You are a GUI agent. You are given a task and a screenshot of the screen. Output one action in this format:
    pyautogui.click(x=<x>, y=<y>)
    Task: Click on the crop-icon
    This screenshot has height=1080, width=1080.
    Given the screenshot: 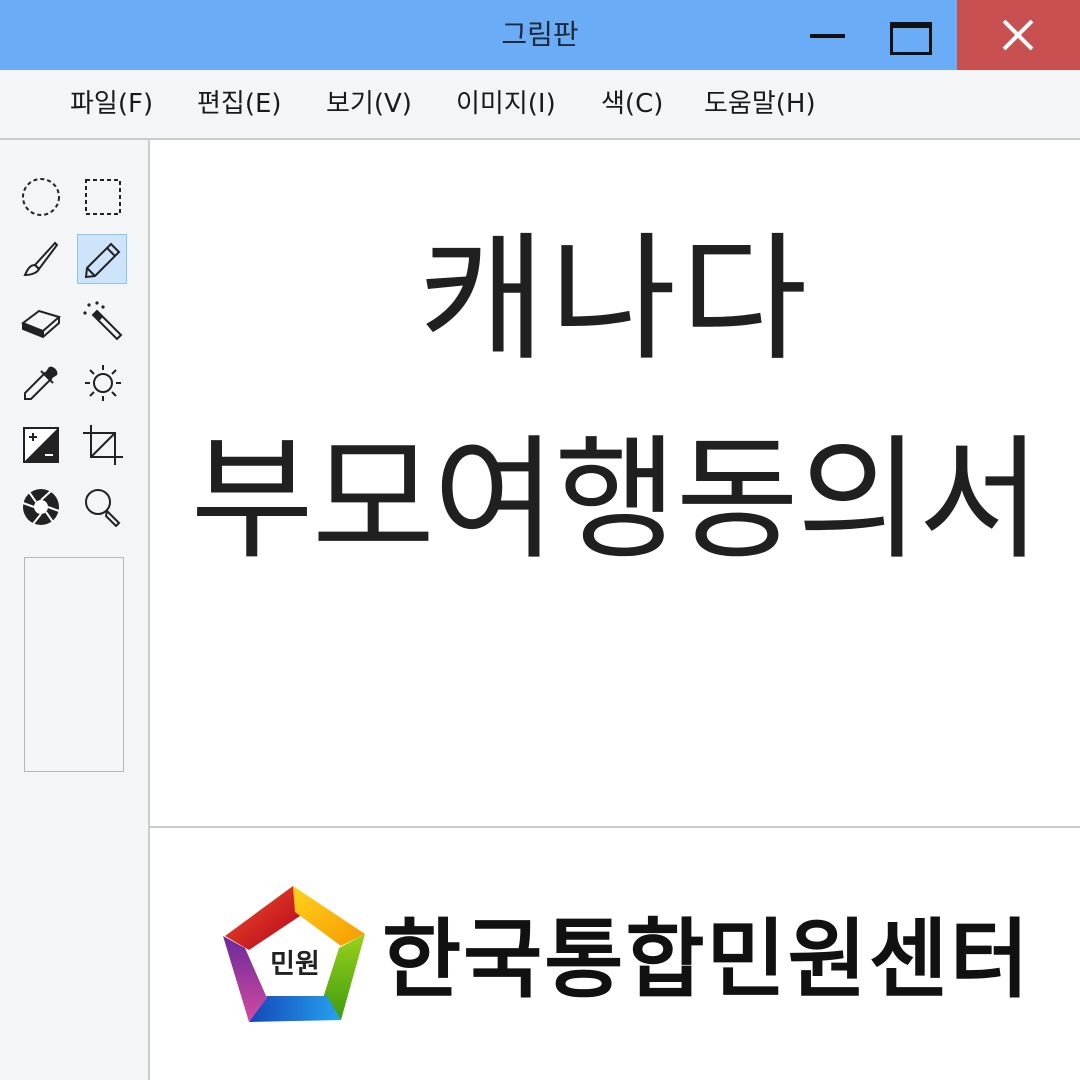 What is the action you would take?
    pyautogui.click(x=103, y=445)
    